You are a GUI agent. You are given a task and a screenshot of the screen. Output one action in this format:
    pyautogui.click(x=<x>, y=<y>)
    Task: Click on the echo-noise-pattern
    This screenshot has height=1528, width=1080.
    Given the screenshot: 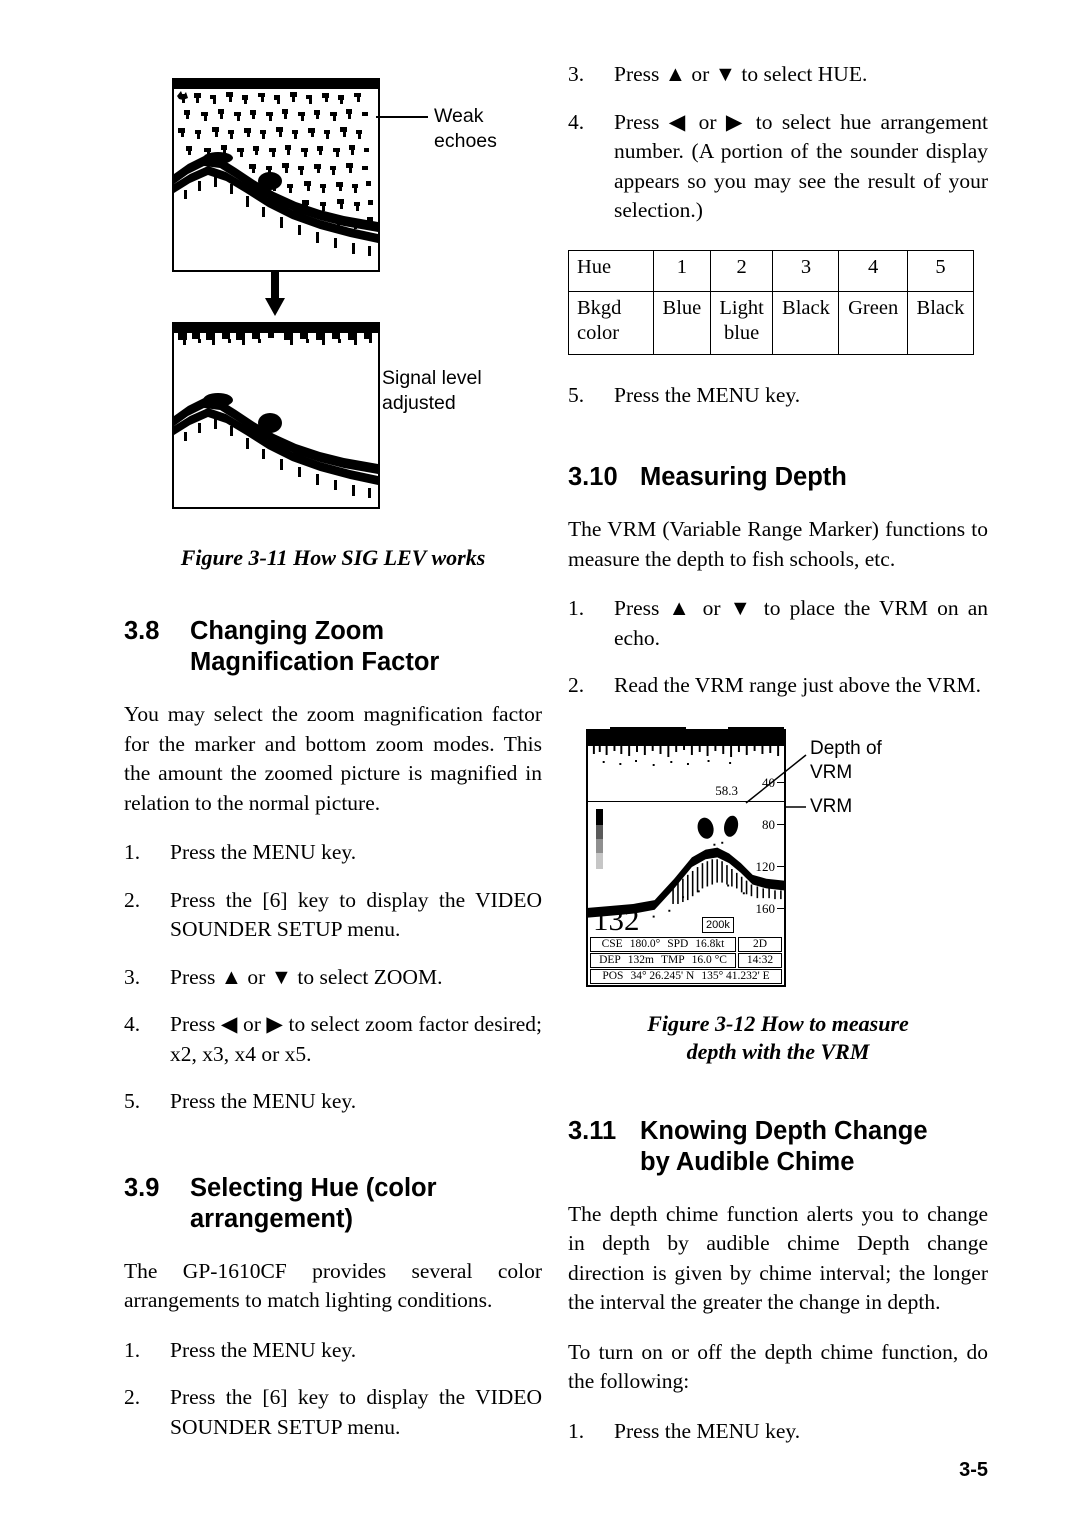 What is the action you would take?
    pyautogui.click(x=276, y=173)
    